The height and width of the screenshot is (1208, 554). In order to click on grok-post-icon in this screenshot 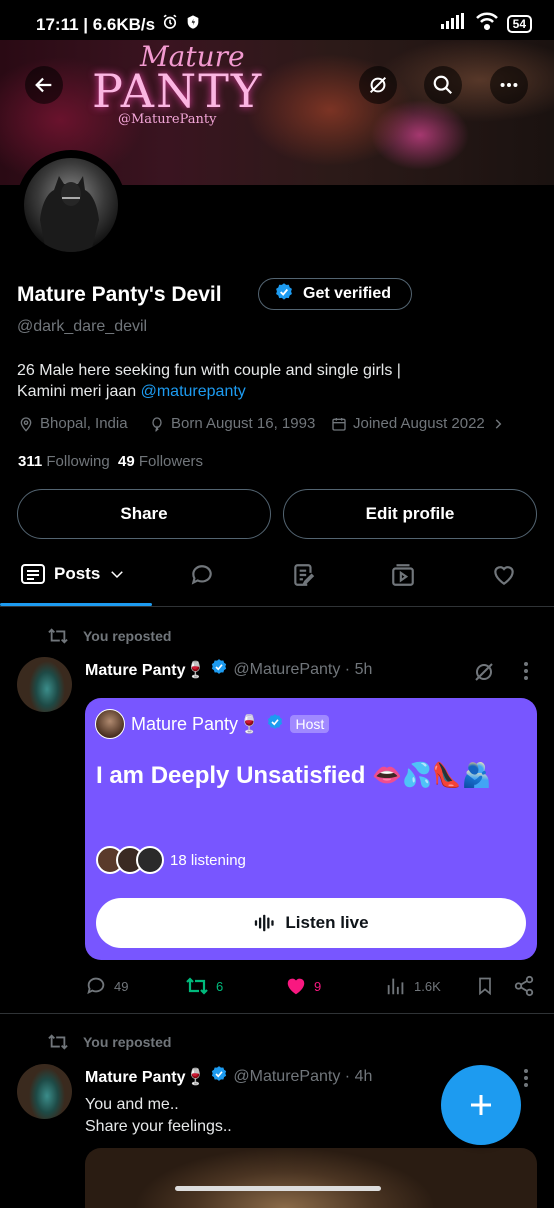, I will do `click(484, 674)`.